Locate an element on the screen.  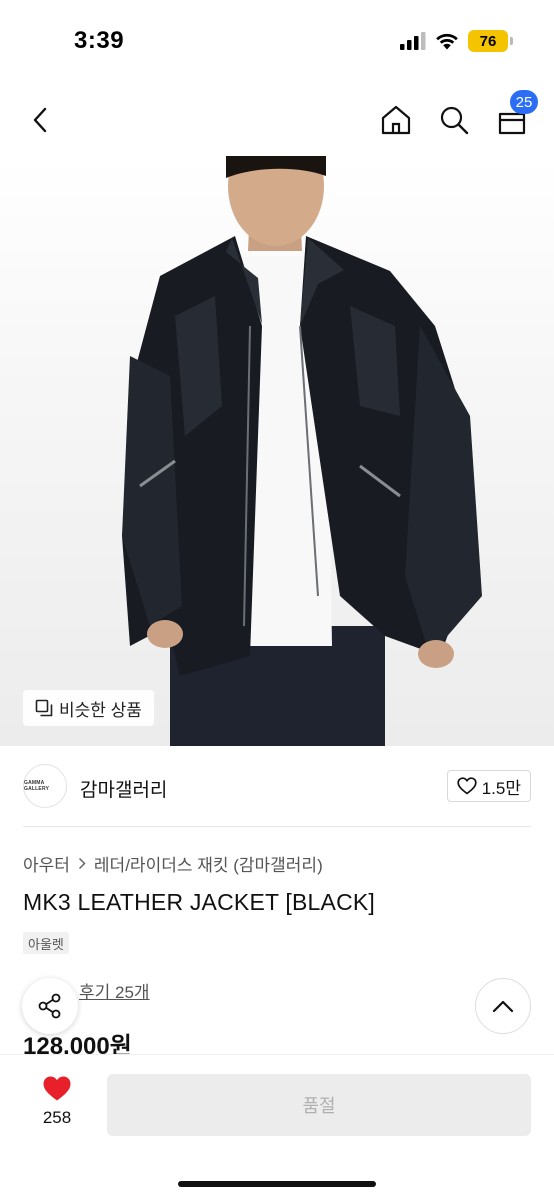
similar-products-label: 비슷한 상품 is located at coordinates (100, 710).